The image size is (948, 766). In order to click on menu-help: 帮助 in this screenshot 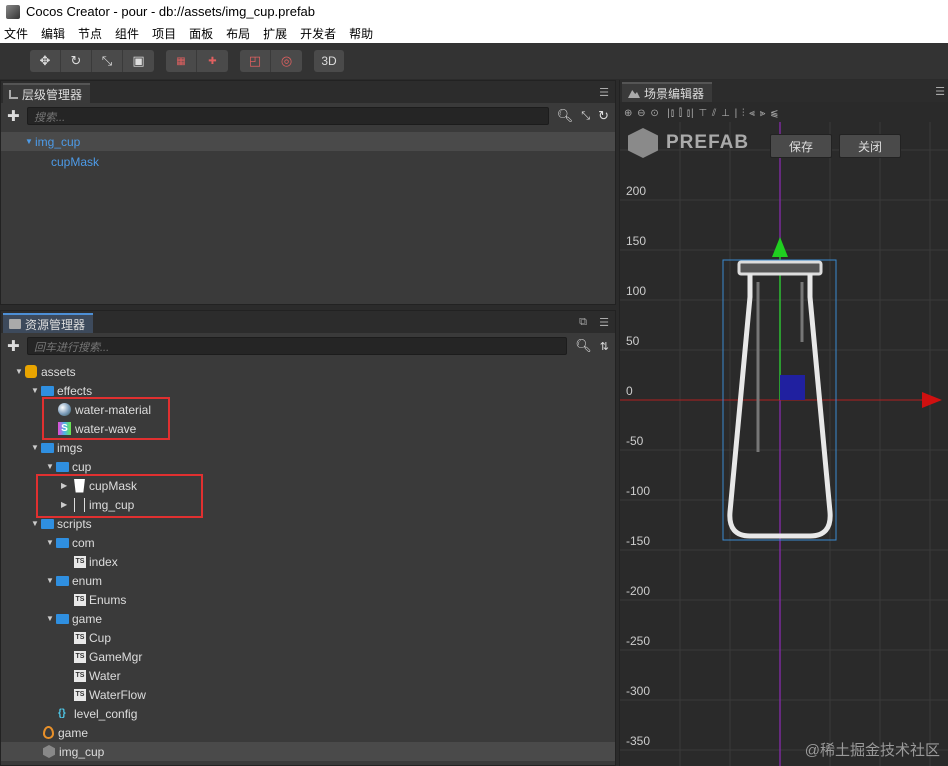, I will do `click(361, 33)`.